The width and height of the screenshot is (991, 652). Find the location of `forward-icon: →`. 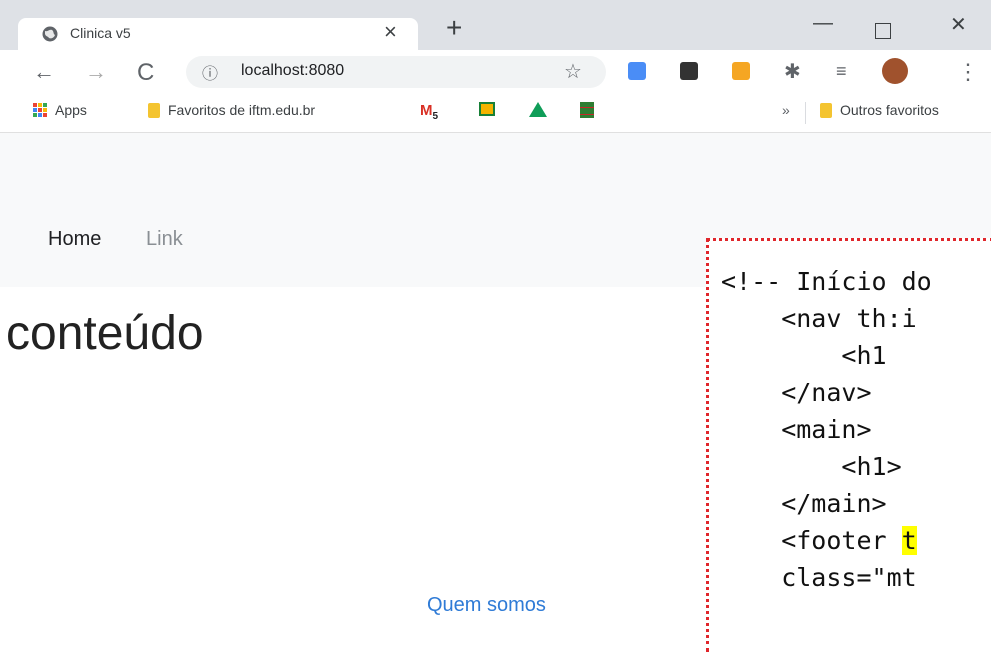

forward-icon: → is located at coordinates (96, 72).